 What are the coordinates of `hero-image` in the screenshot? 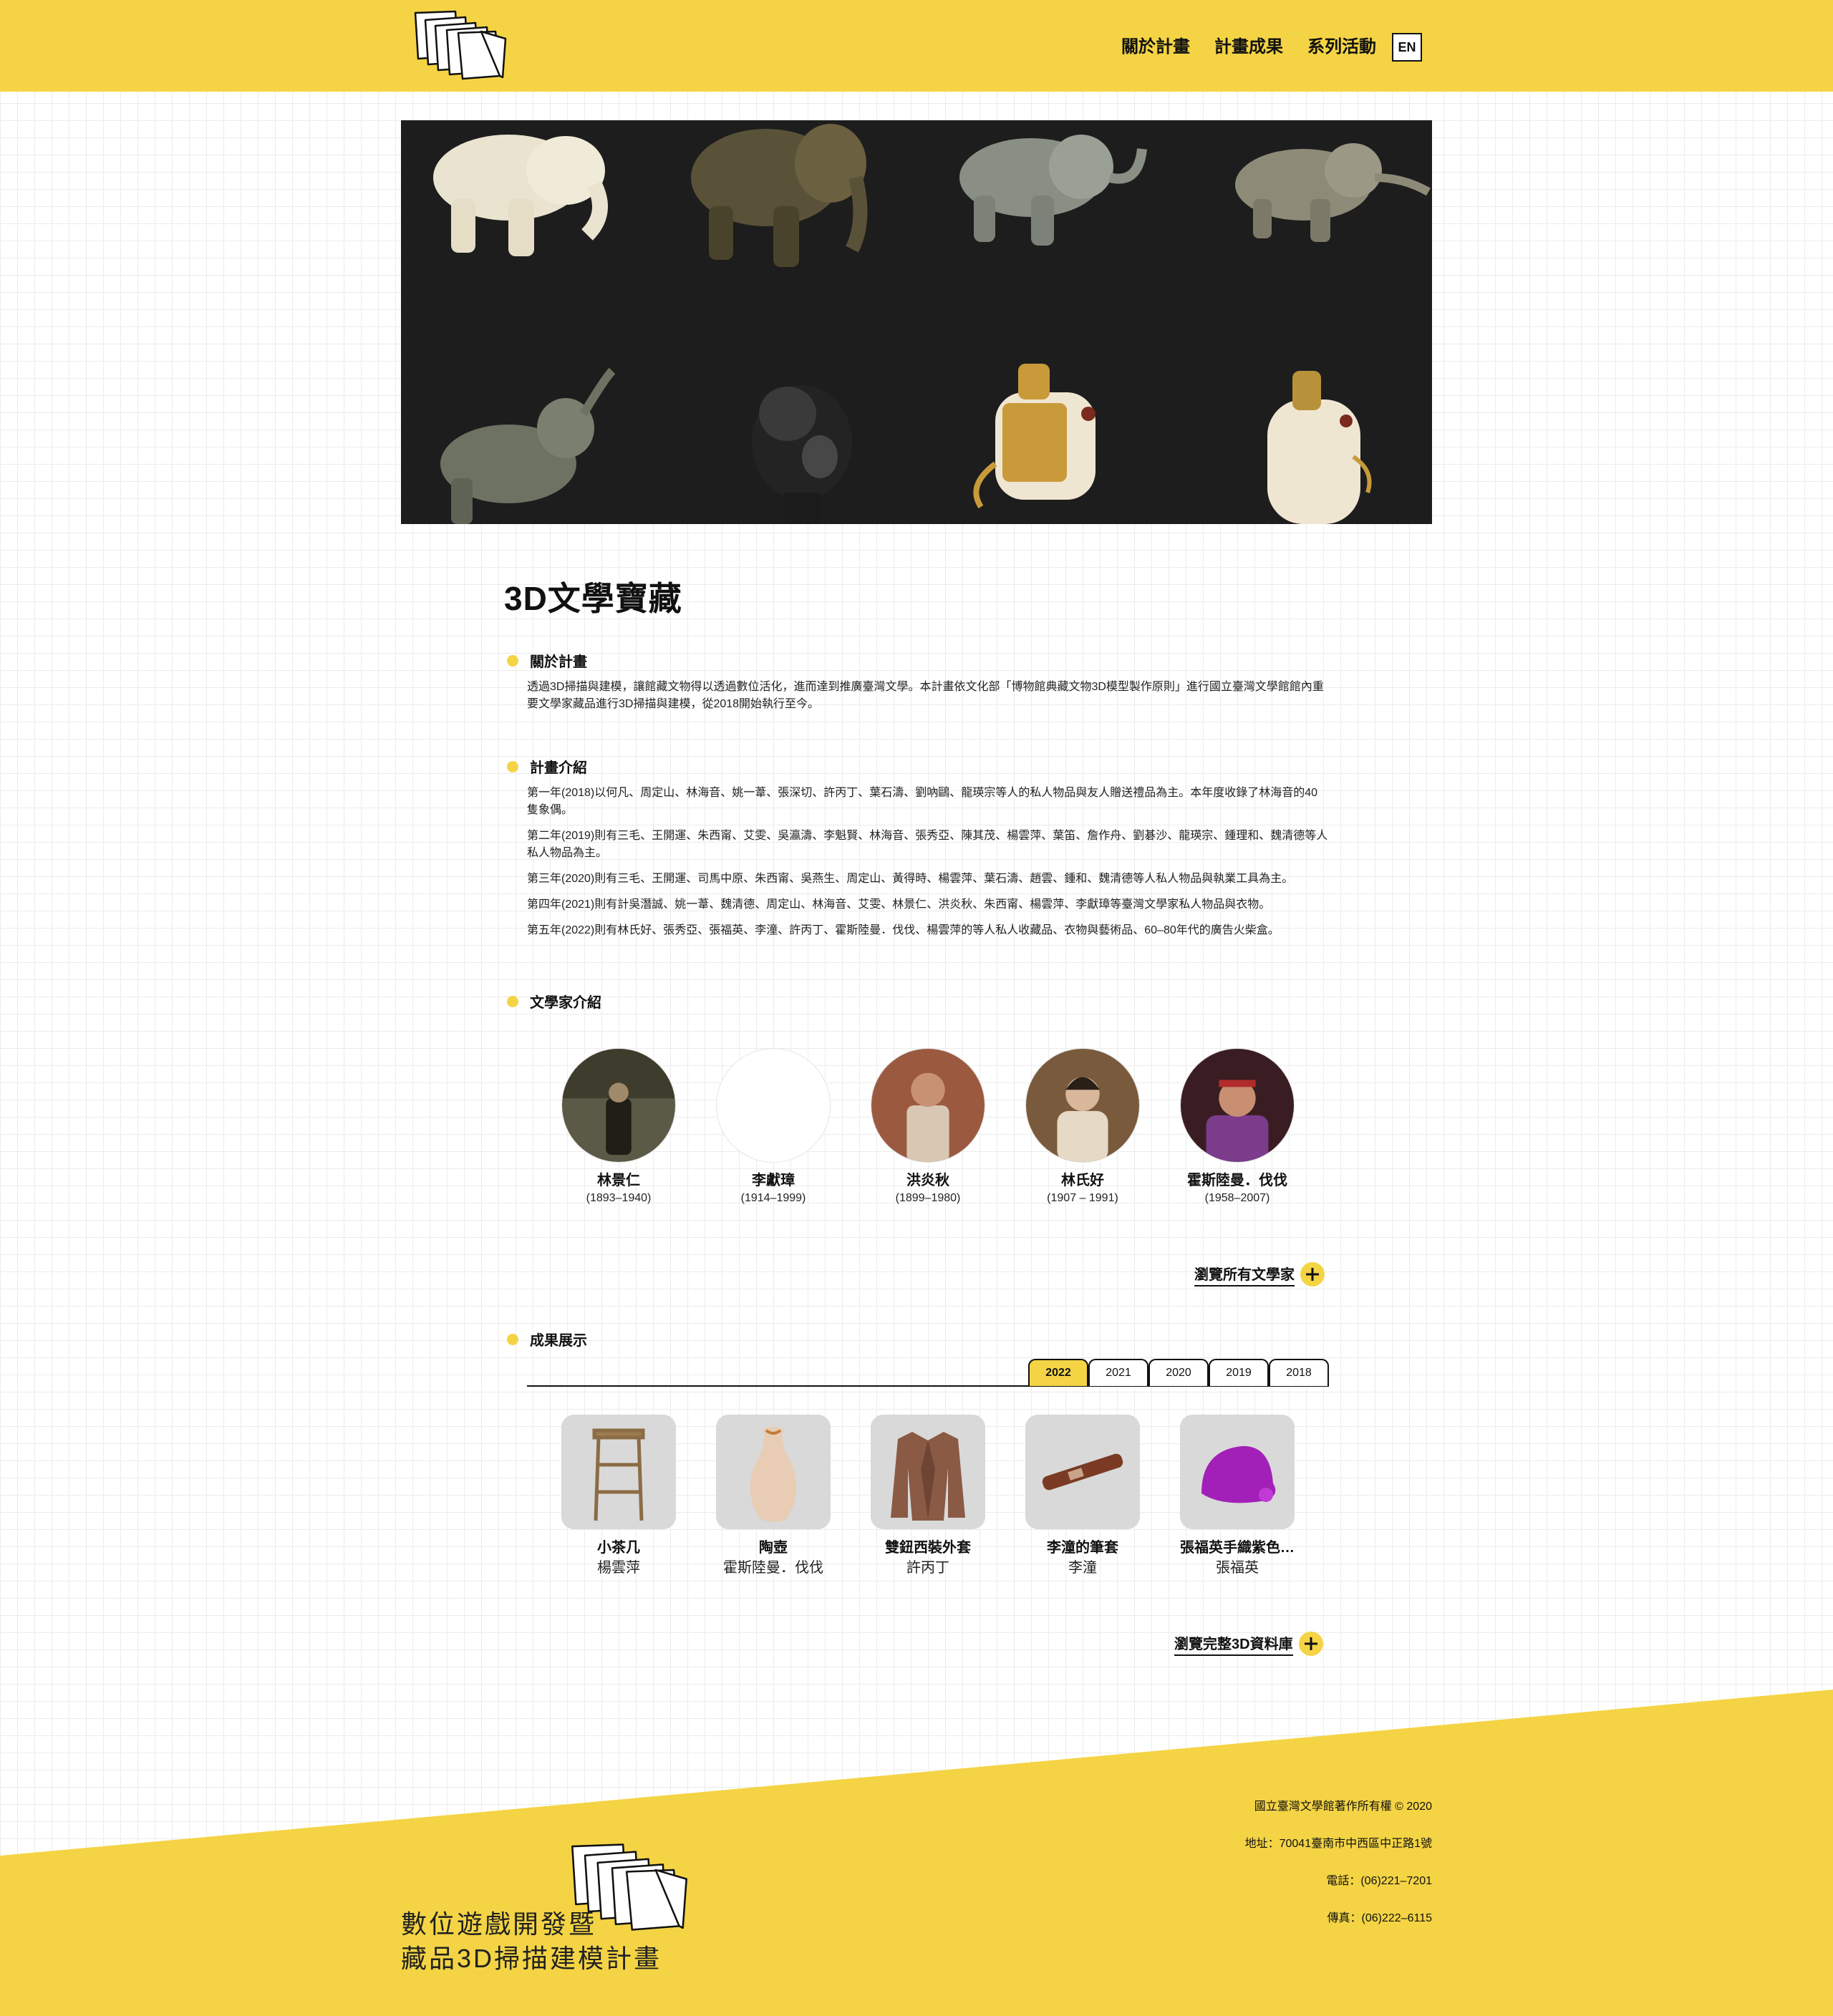 It's located at (916, 322).